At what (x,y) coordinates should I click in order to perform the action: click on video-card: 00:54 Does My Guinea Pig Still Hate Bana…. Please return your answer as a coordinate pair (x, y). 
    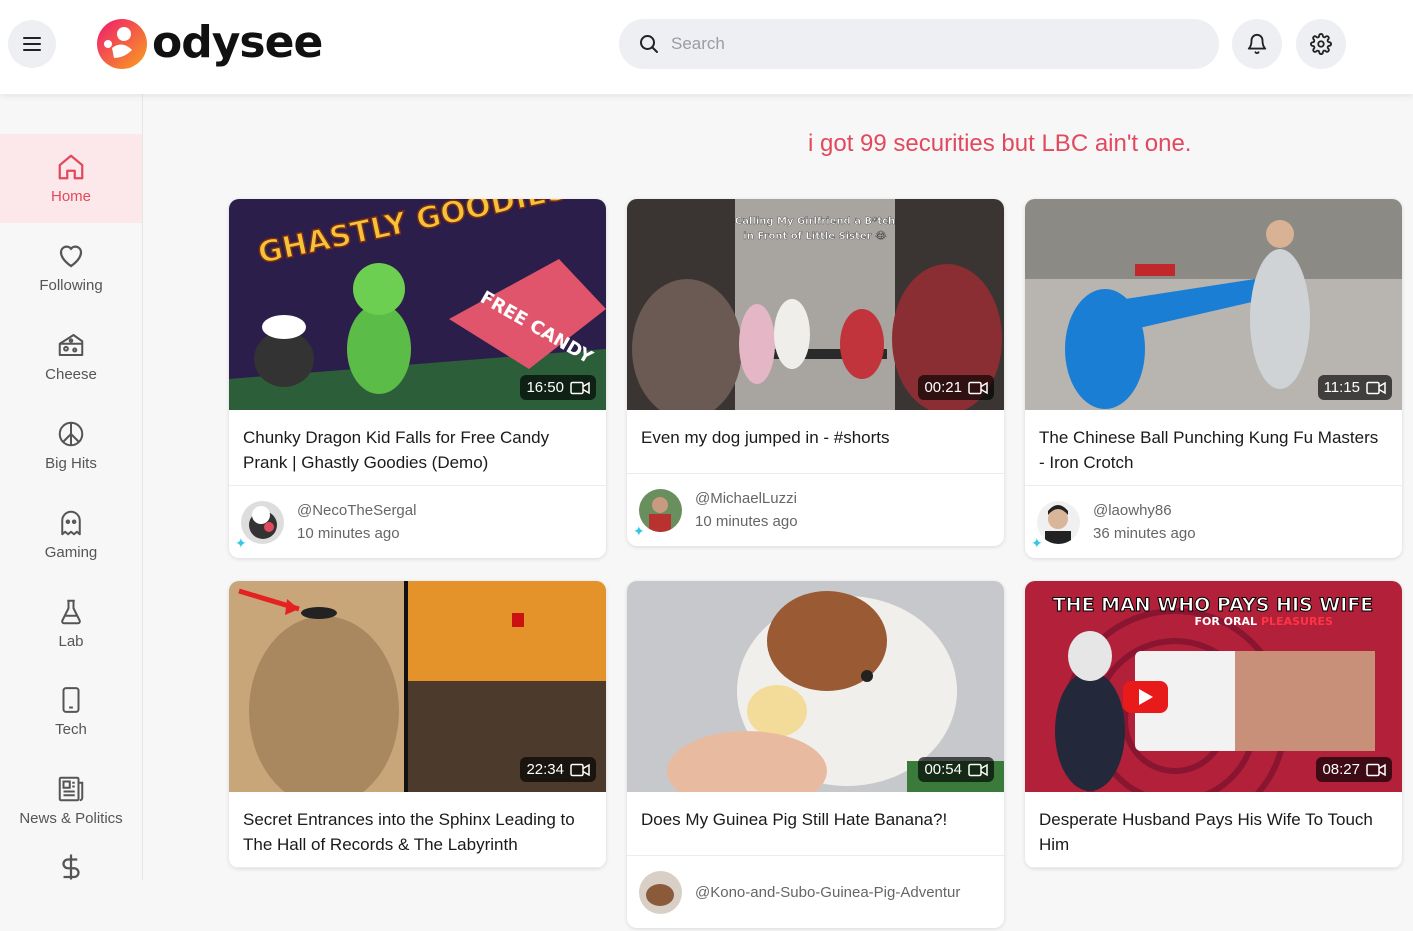
    Looking at the image, I should click on (815, 754).